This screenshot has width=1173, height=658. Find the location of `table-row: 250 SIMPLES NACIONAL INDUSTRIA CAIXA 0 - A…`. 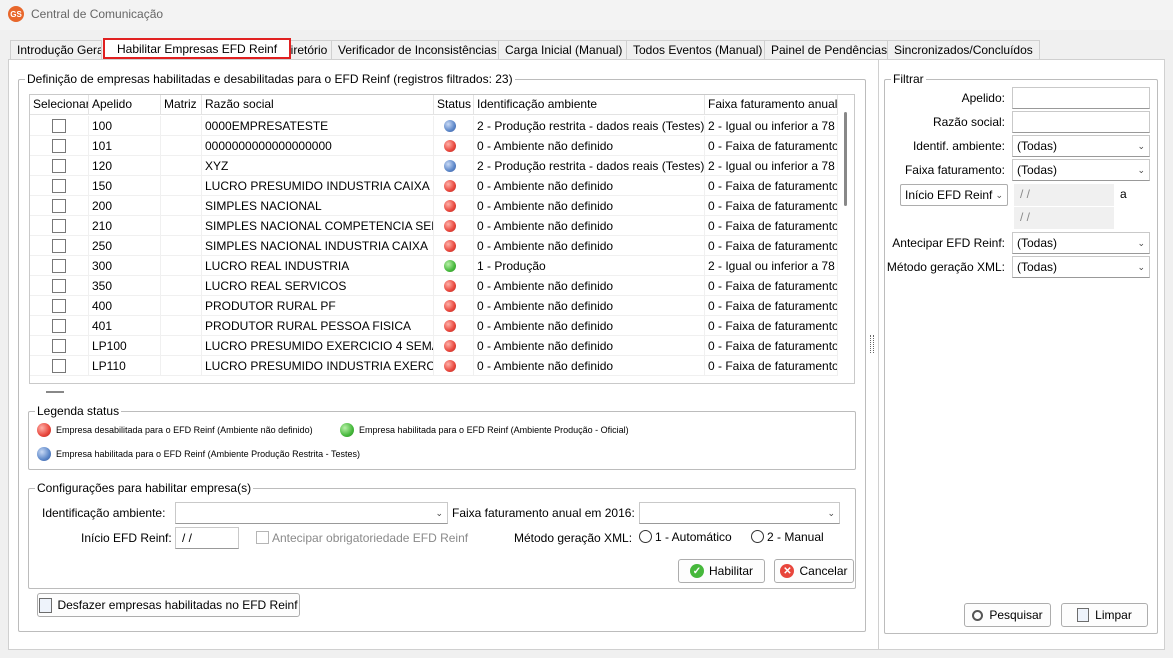

table-row: 250 SIMPLES NACIONAL INDUSTRIA CAIXA 0 - A… is located at coordinates (434, 246).